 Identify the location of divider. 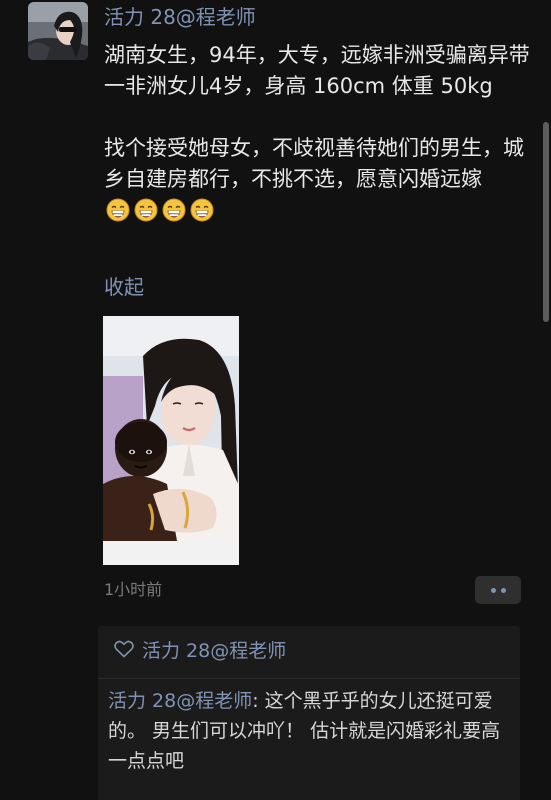
(309, 678).